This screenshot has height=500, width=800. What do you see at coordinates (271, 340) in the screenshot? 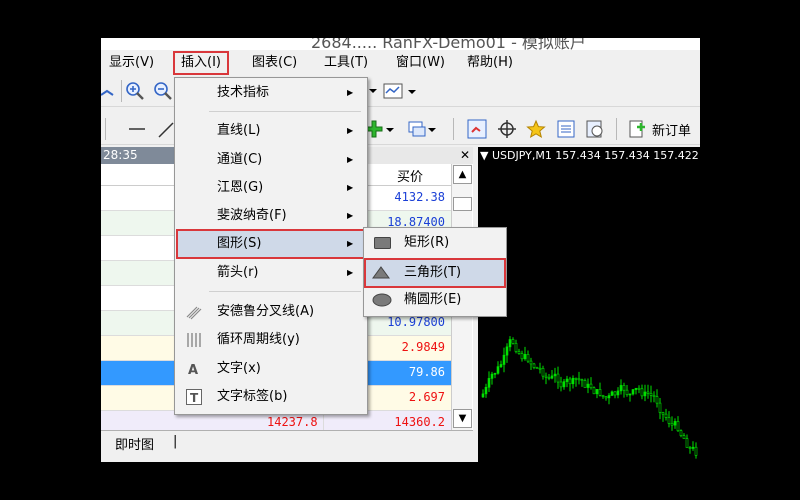
I see `menu-item-cycle-lines: 循环周期线(y)` at bounding box center [271, 340].